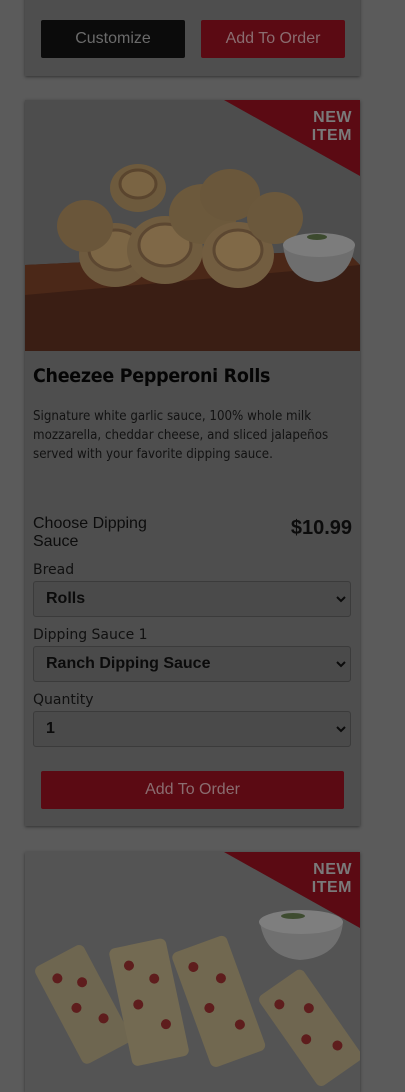 The image size is (405, 1092). What do you see at coordinates (192, 729) in the screenshot?
I see `quantity-select: 1` at bounding box center [192, 729].